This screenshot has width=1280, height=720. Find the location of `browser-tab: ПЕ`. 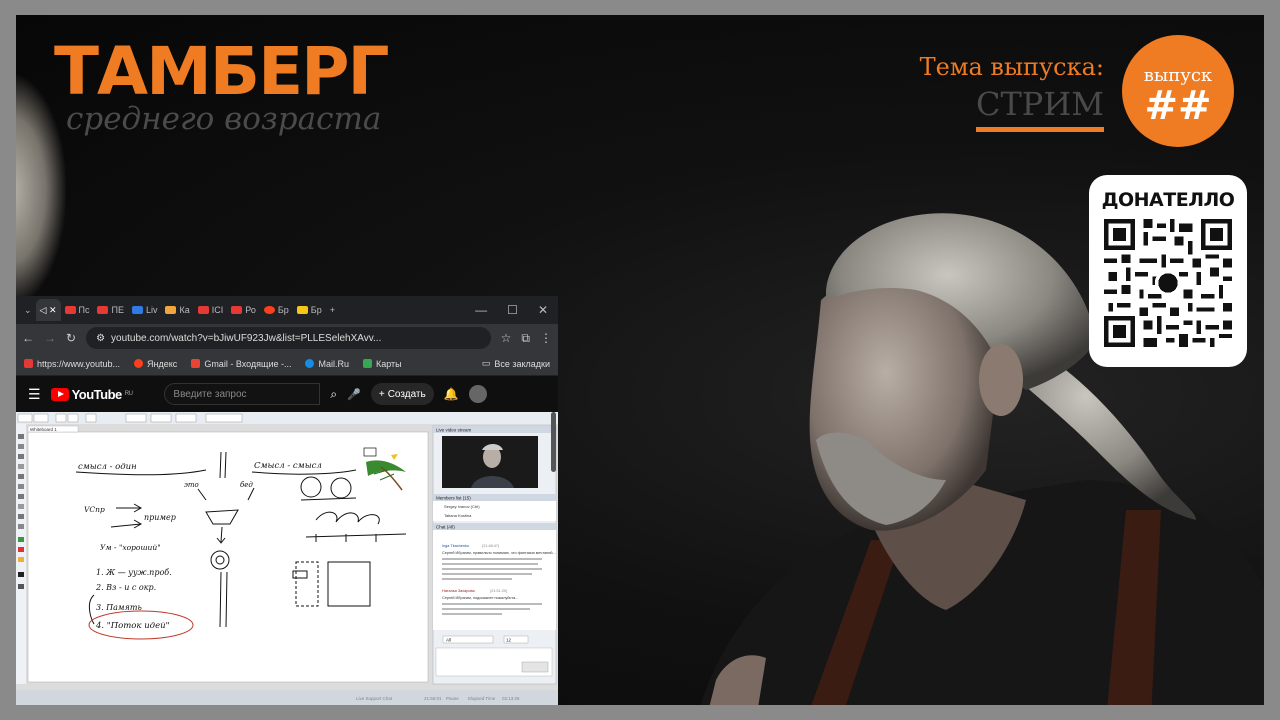

browser-tab: ПЕ is located at coordinates (110, 310).